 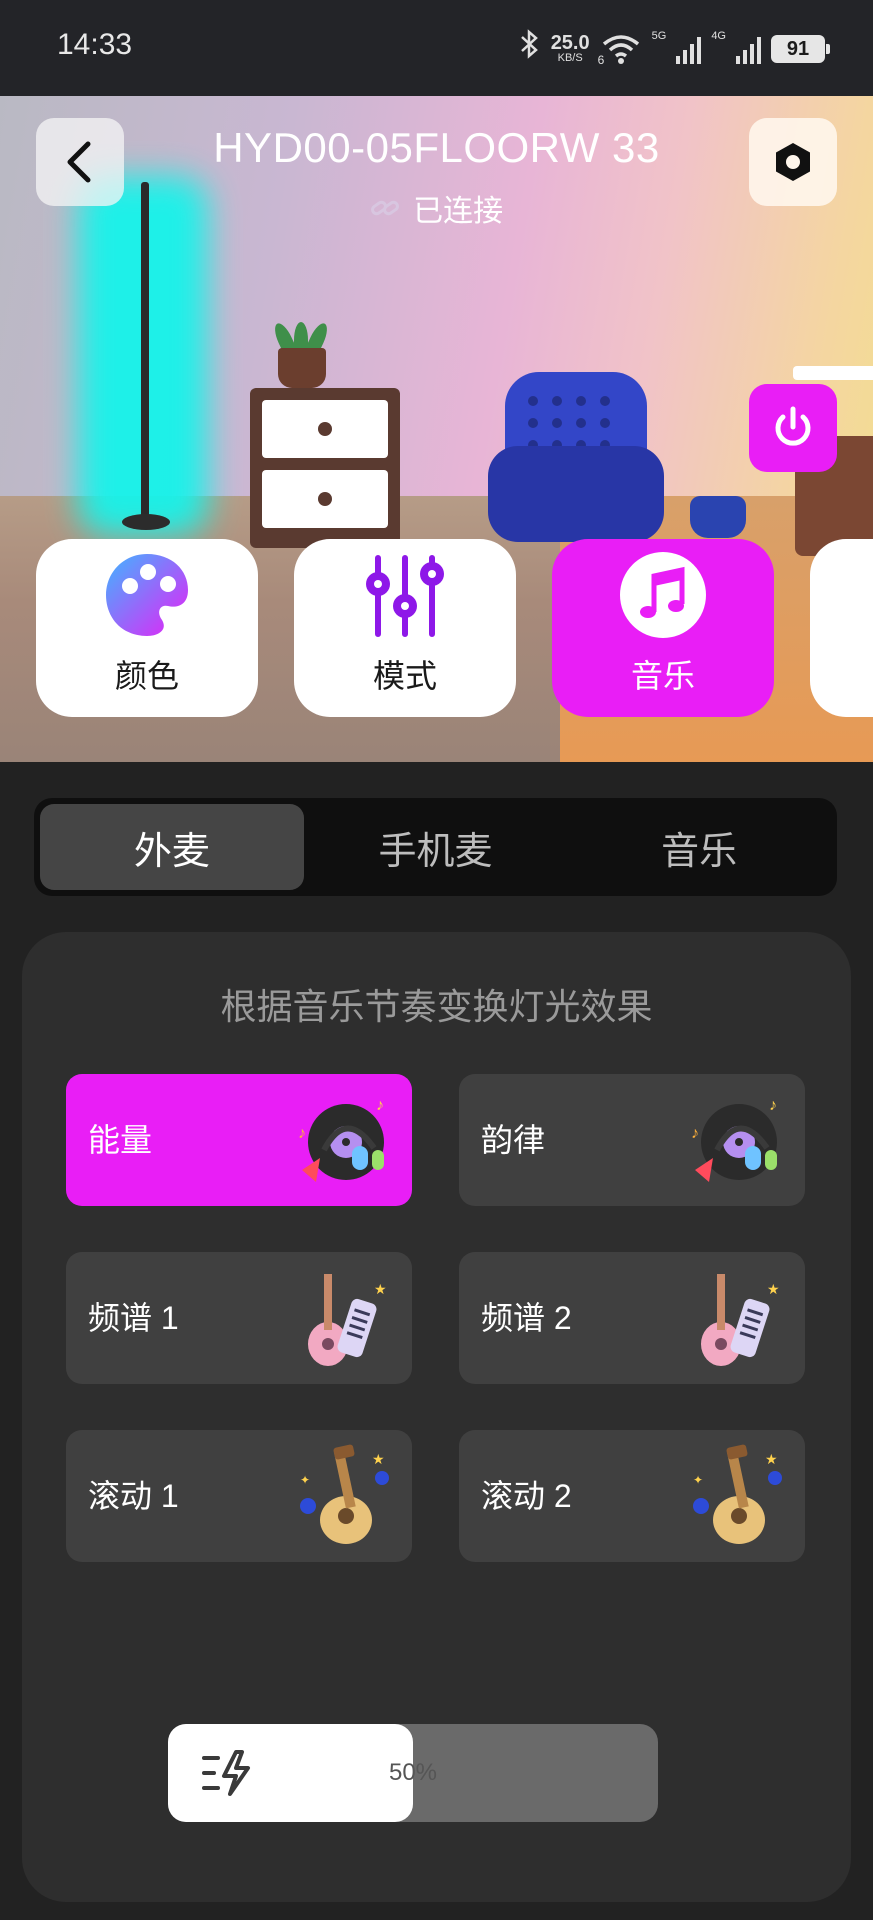 I want to click on lamp-base, so click(x=146, y=522).